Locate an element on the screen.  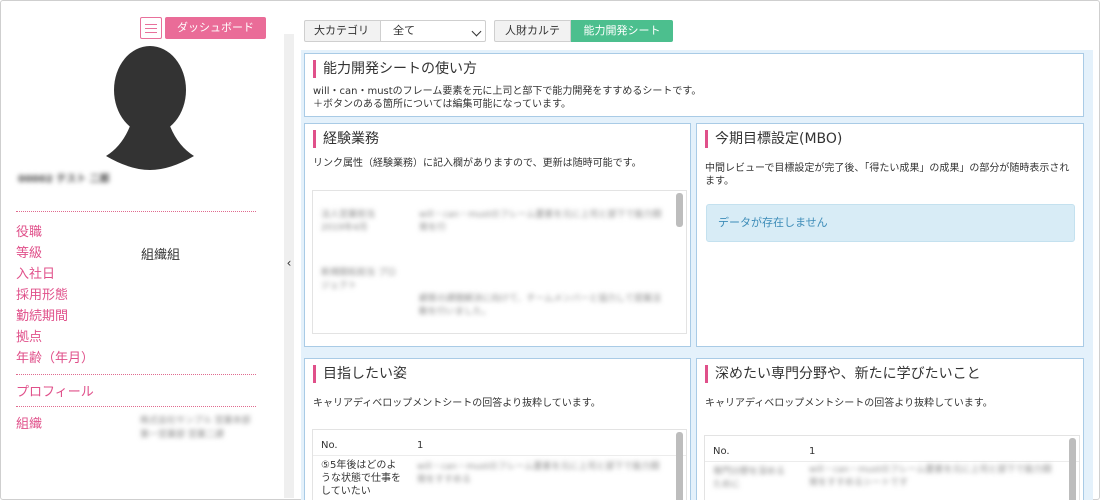
info-label-age: 年齢（年月） is located at coordinates (55, 356).